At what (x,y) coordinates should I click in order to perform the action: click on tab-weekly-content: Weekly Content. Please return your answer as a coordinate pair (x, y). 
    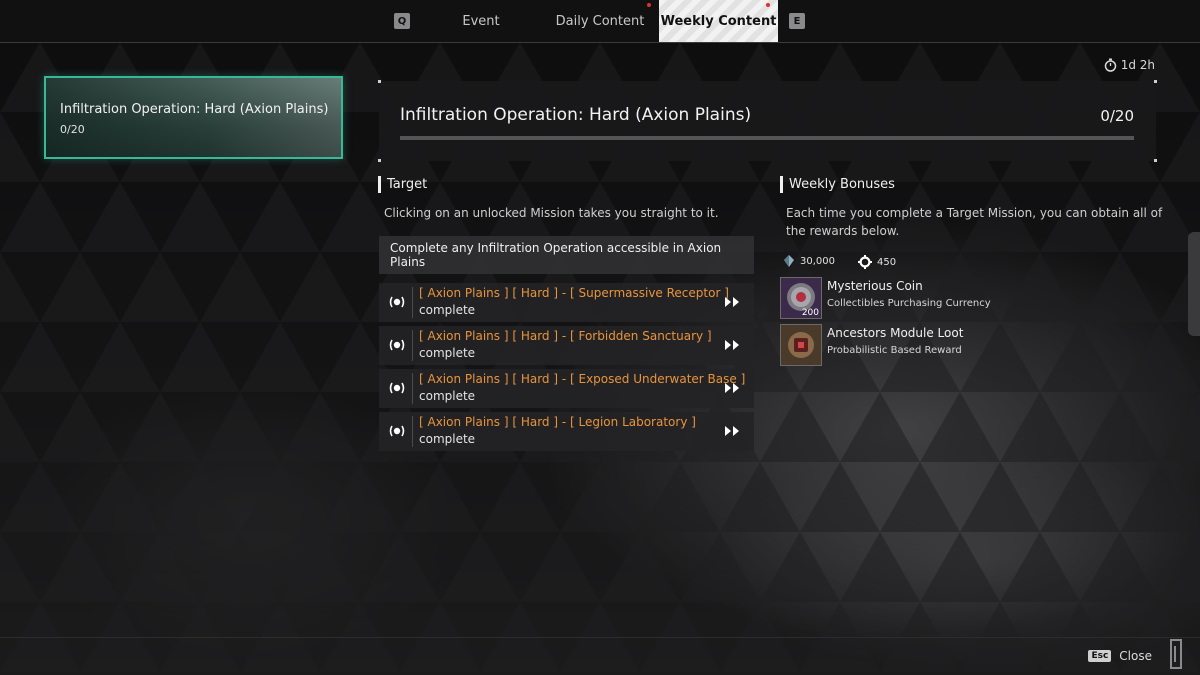
    Looking at the image, I should click on (718, 21).